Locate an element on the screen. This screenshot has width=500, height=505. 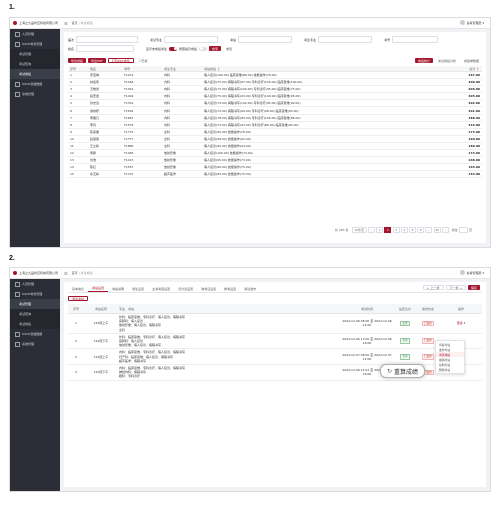
export-pdf-button: 导出PDF is located at coordinates (97, 60).